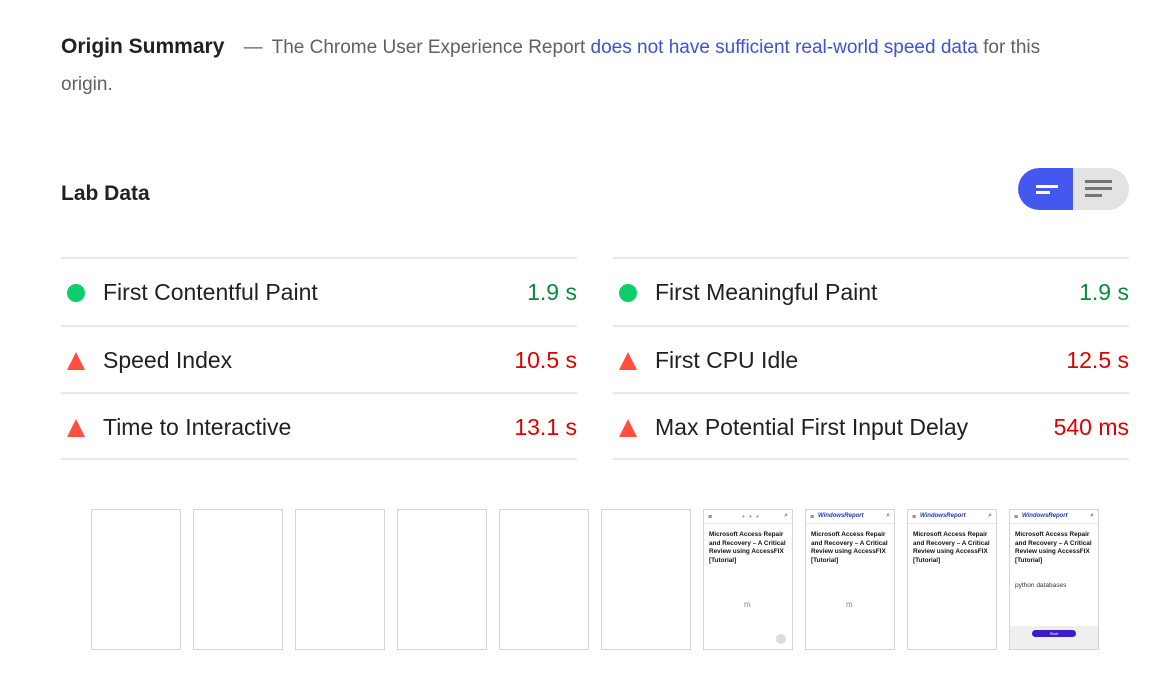  Describe the element at coordinates (1097, 359) in the screenshot. I see `metric-value: 12.5 s` at that location.